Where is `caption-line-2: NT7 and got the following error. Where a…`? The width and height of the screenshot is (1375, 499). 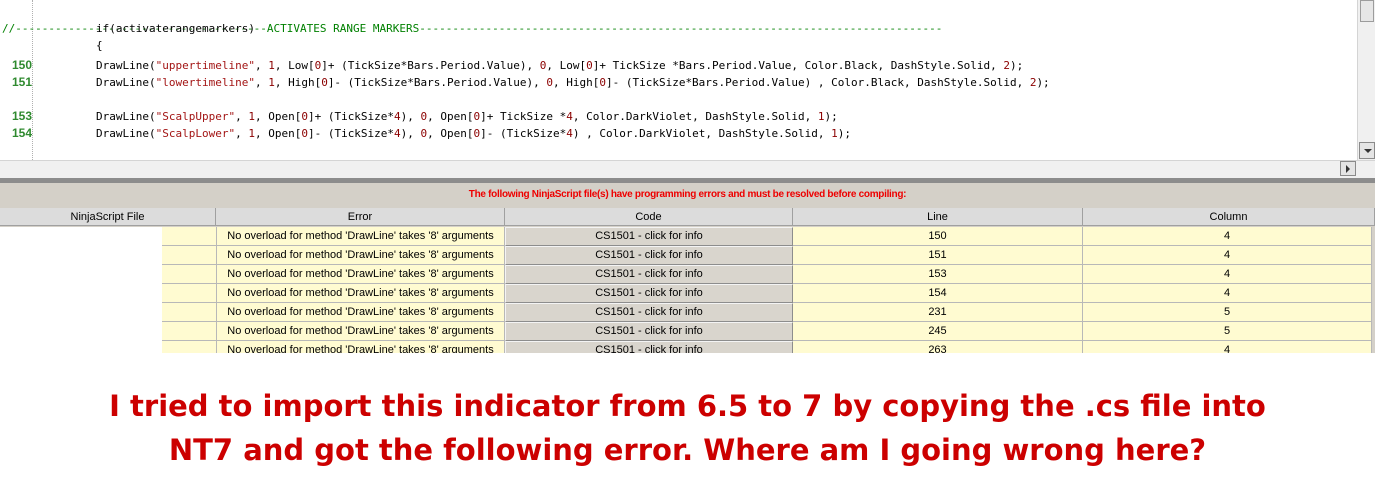
caption-line-2: NT7 and got the following error. Where a… is located at coordinates (687, 450).